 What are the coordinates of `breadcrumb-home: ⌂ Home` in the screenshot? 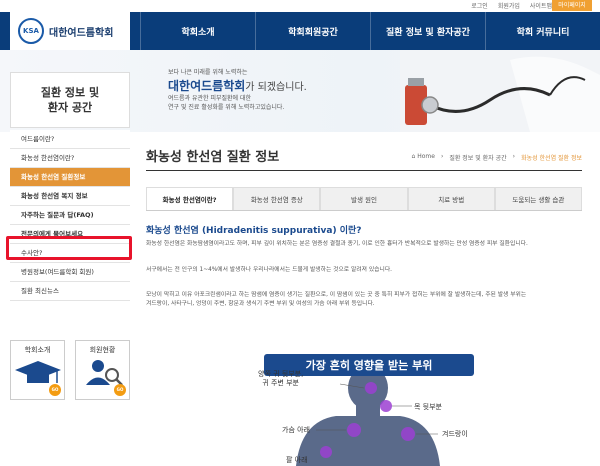 It's located at (423, 157).